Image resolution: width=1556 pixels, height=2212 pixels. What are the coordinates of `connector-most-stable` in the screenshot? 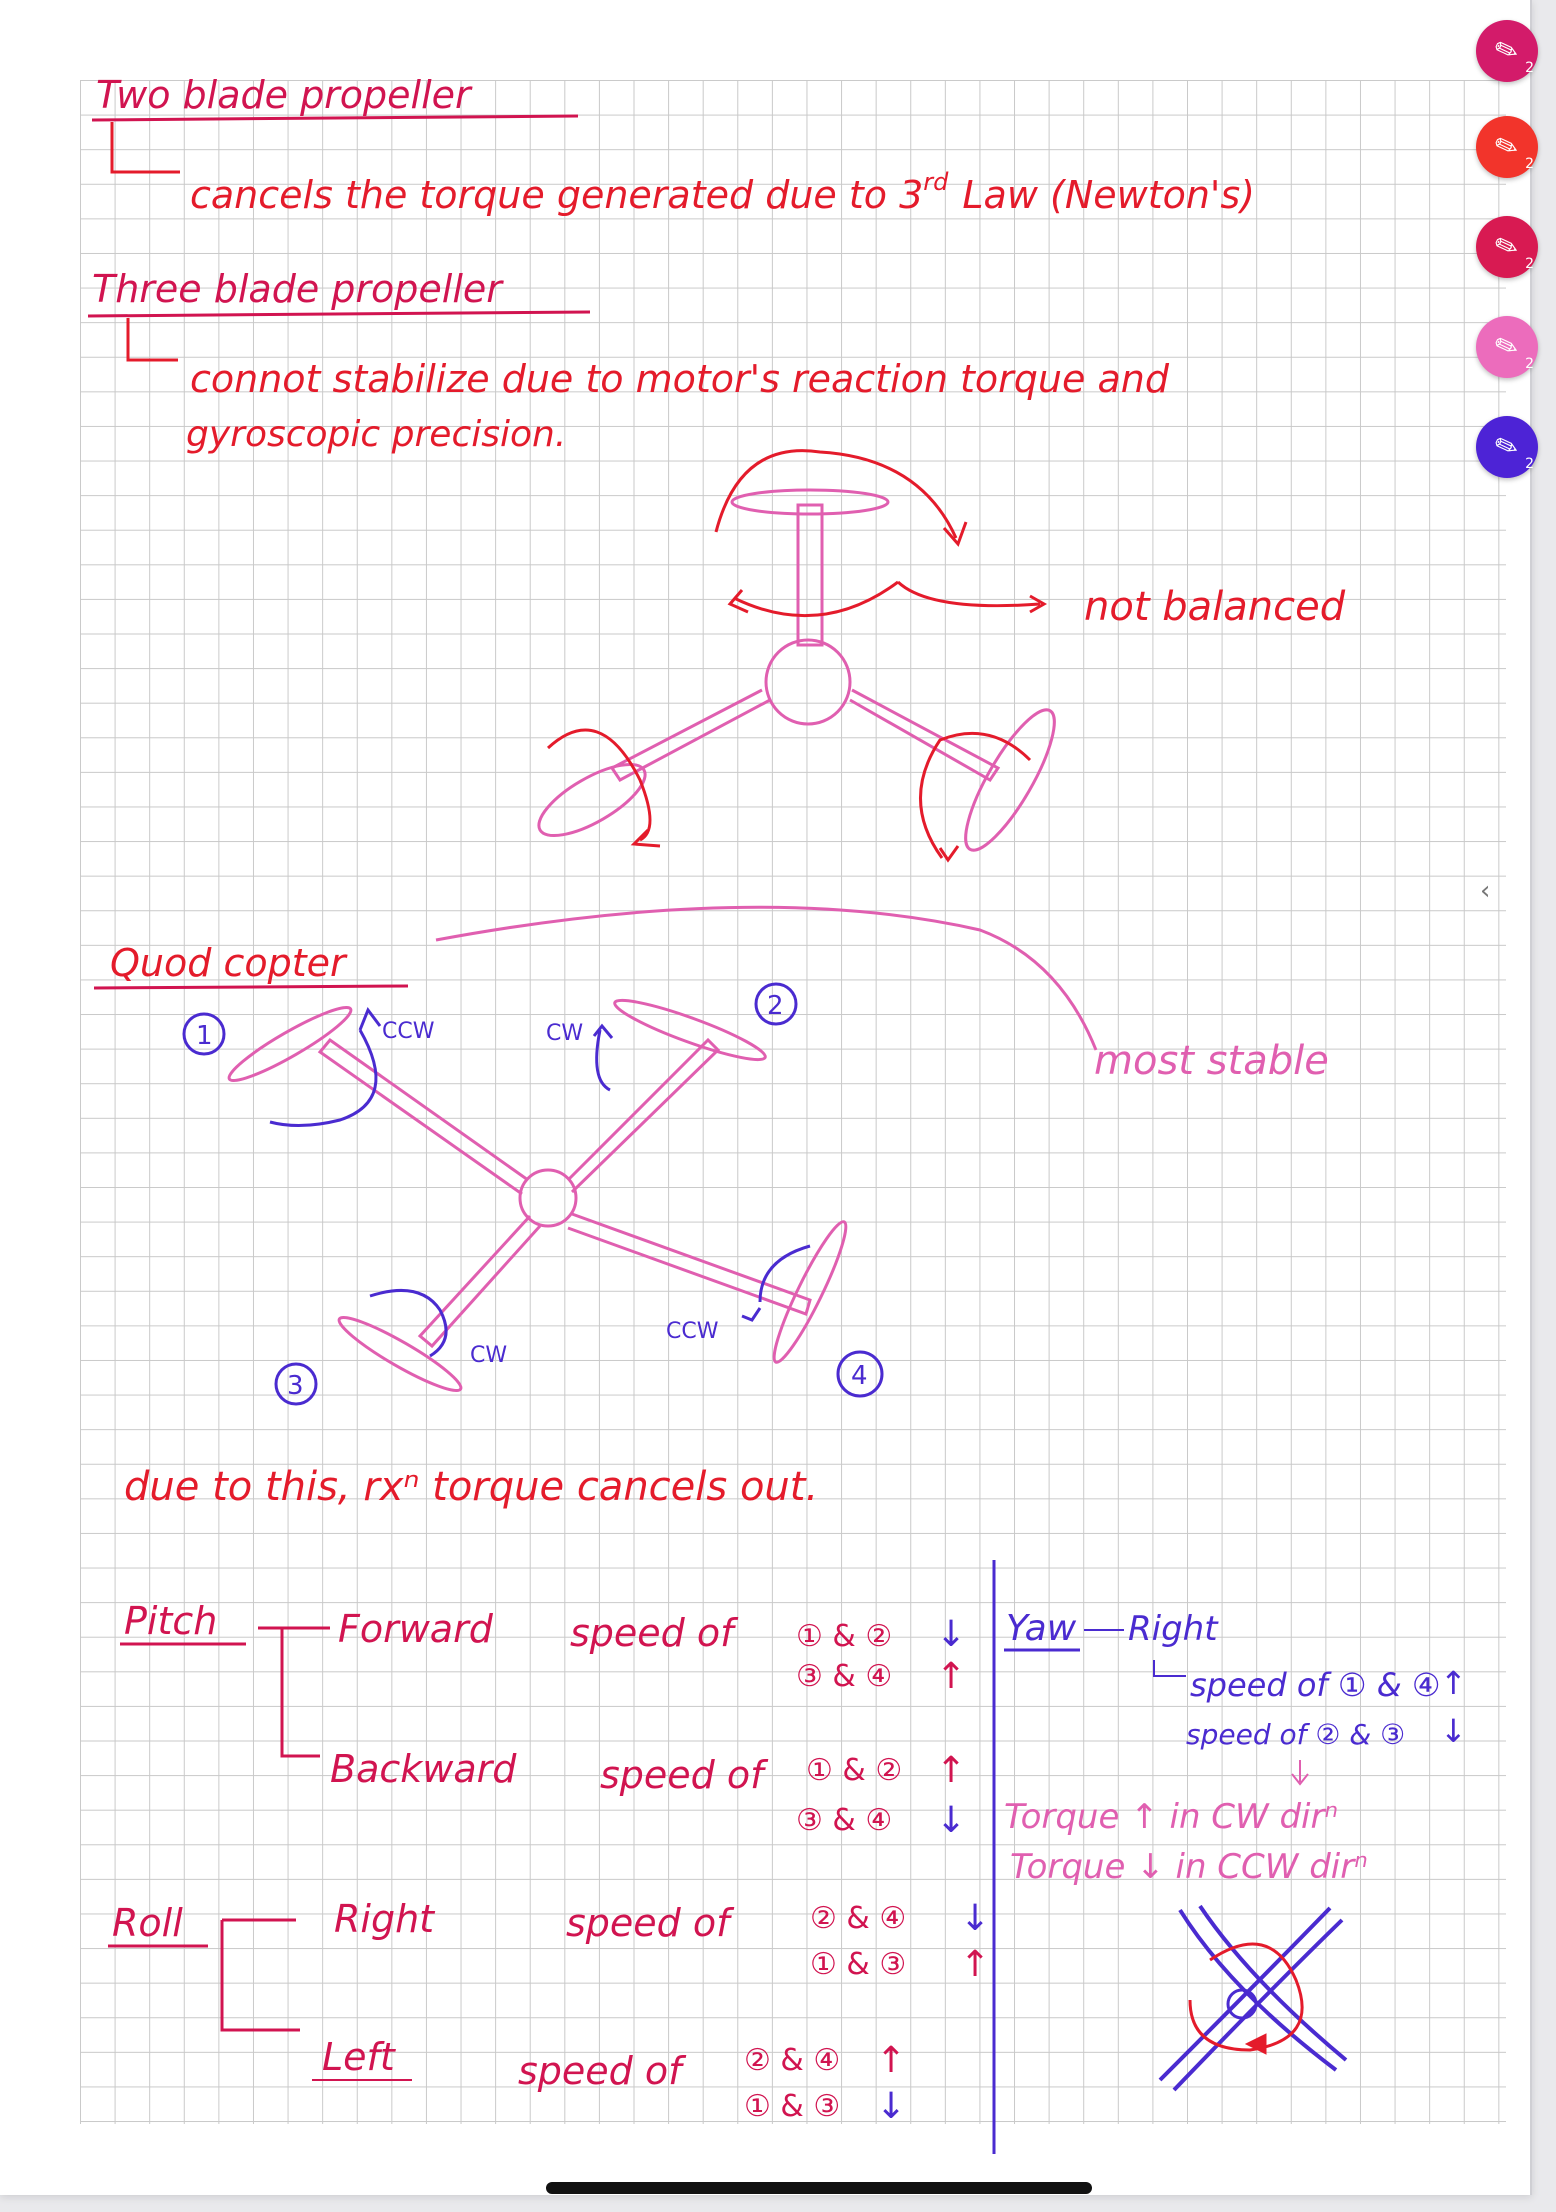 It's located at (766, 978).